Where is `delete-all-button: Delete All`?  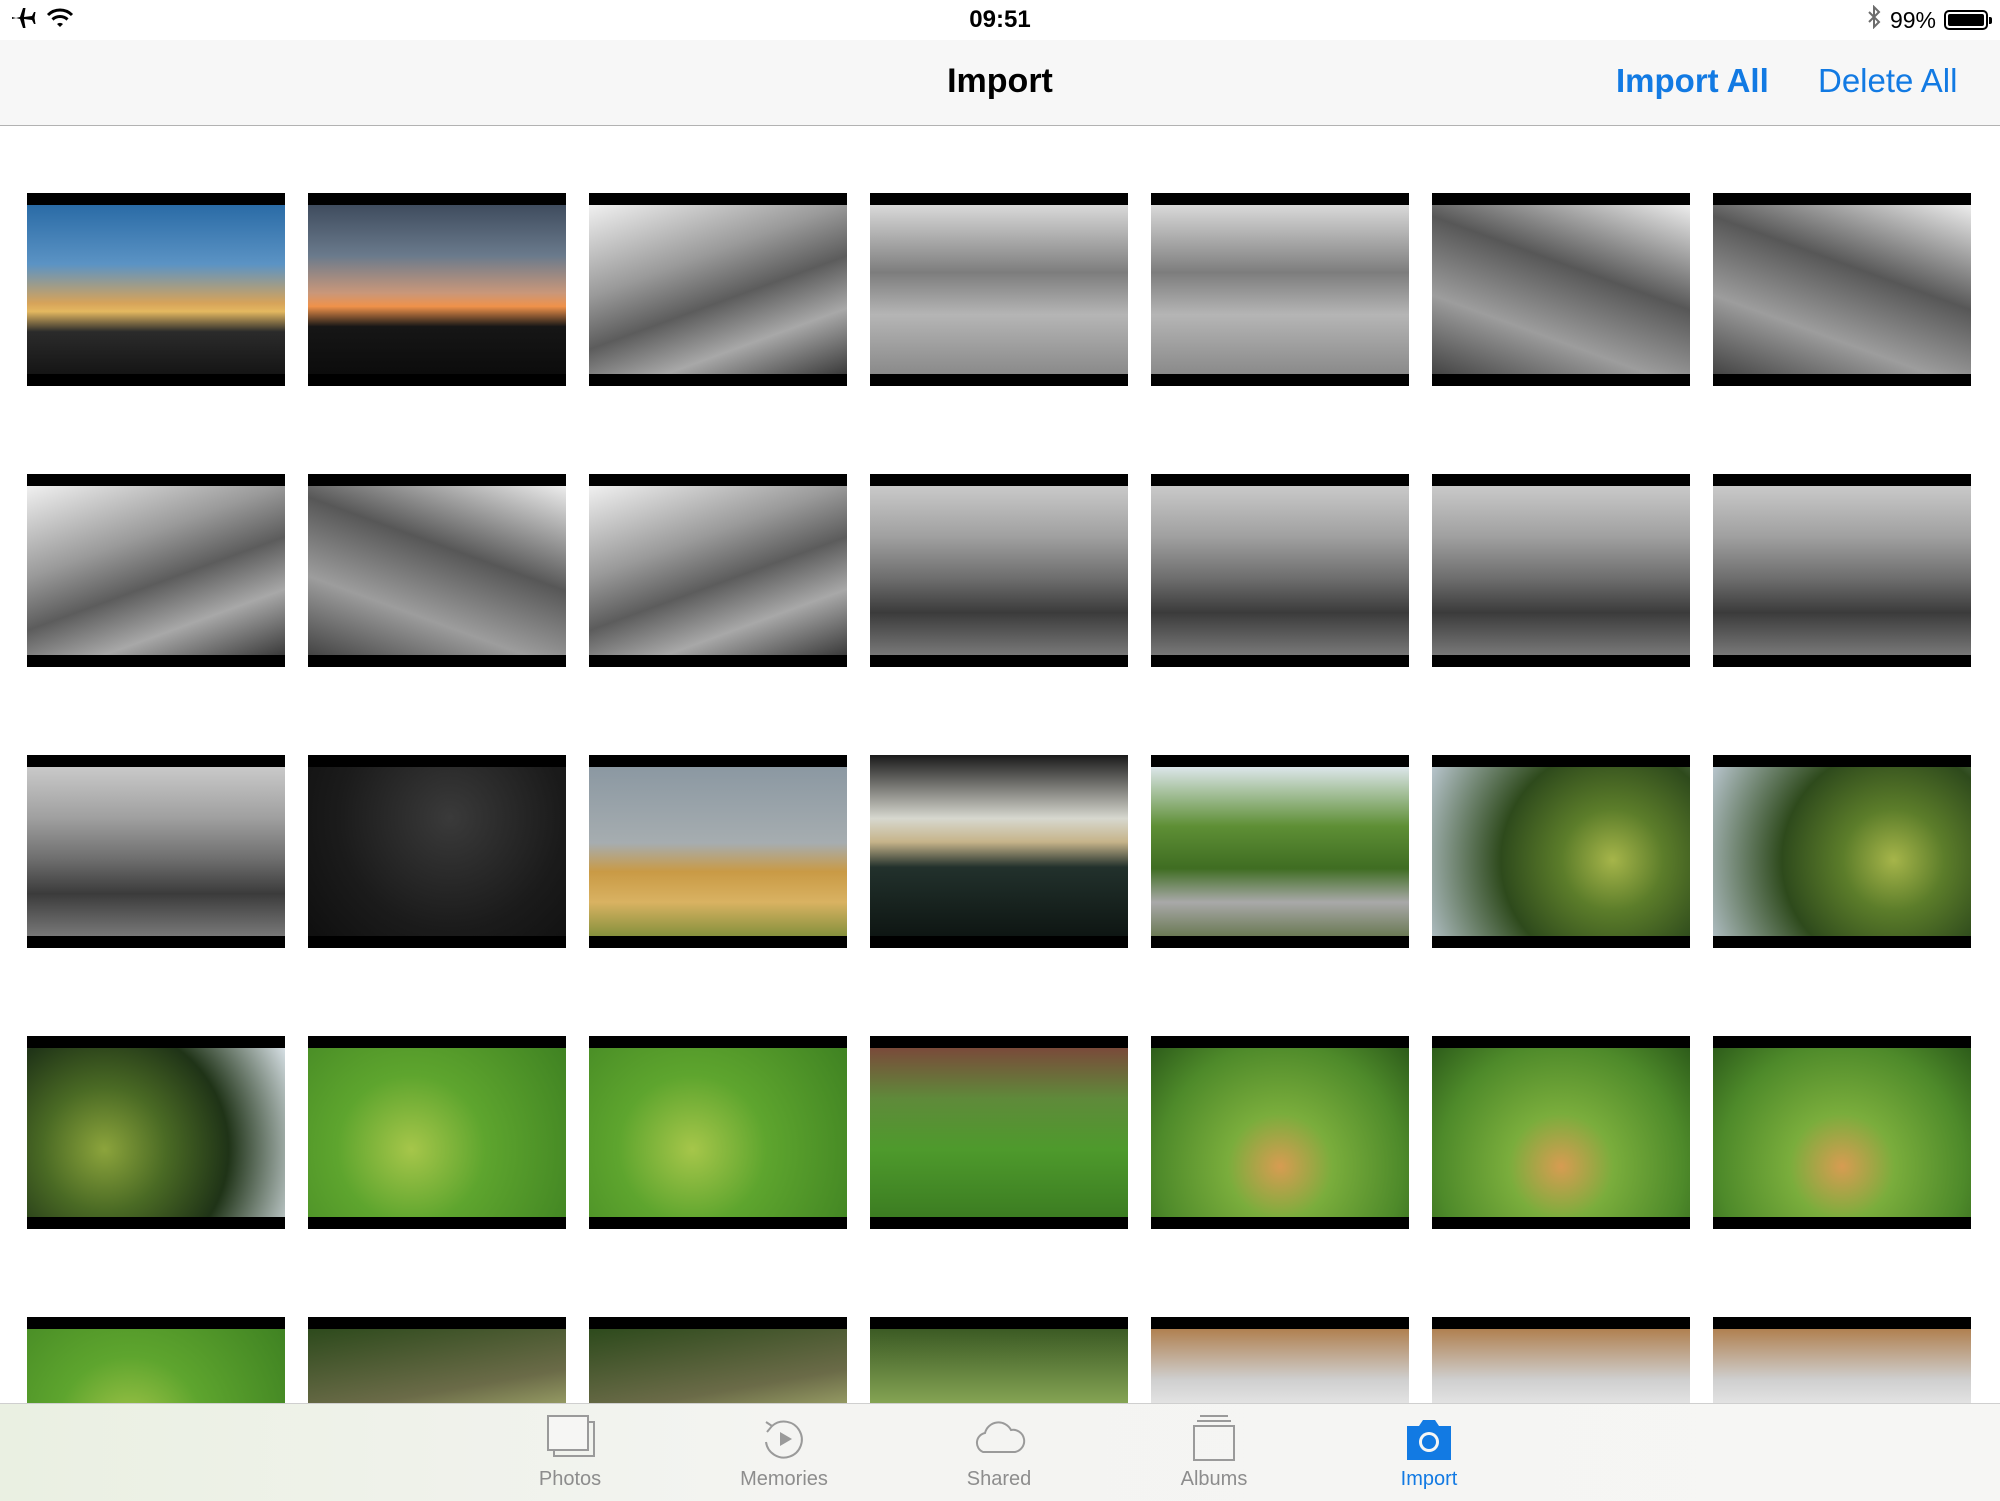
delete-all-button: Delete All is located at coordinates (1887, 81).